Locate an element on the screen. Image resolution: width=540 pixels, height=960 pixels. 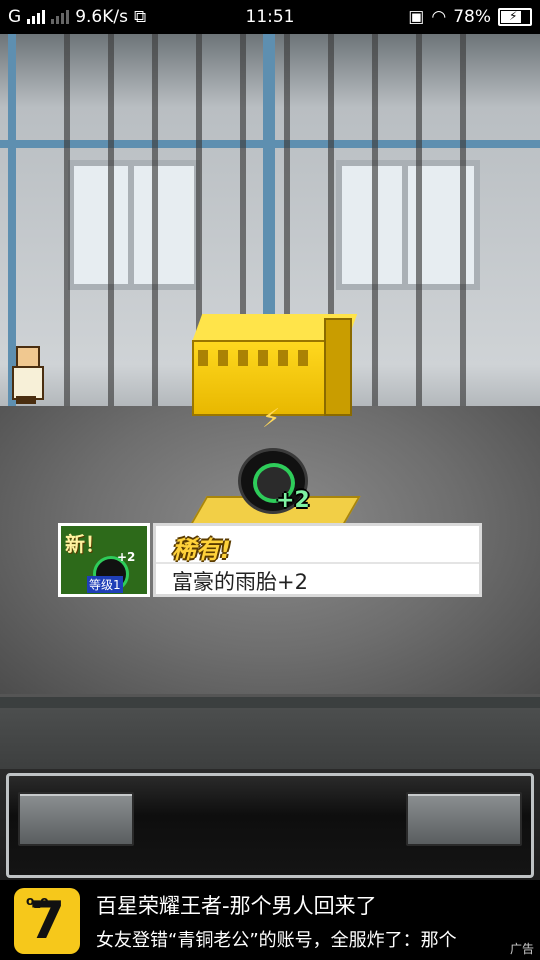
left-button is located at coordinates (76, 819).